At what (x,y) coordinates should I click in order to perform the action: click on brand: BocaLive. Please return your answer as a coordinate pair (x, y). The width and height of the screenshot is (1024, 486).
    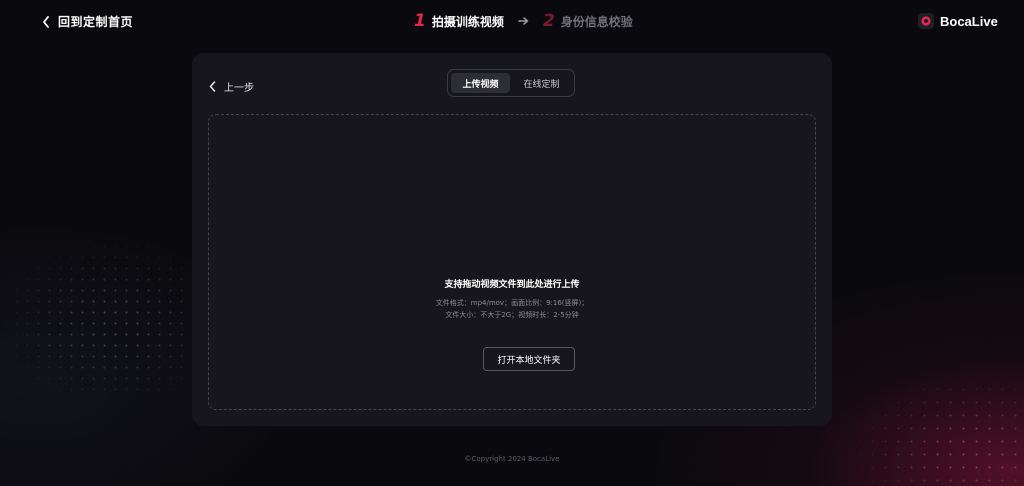
    Looking at the image, I should click on (958, 21).